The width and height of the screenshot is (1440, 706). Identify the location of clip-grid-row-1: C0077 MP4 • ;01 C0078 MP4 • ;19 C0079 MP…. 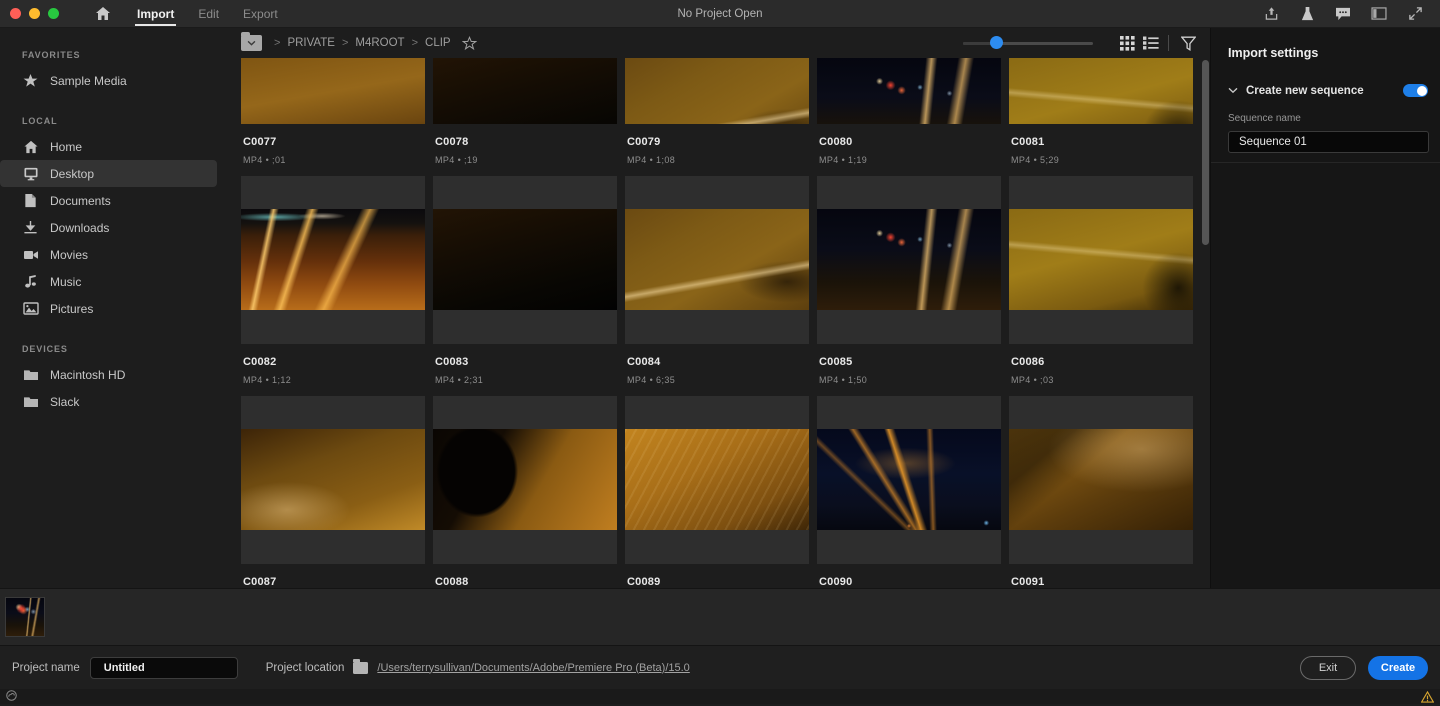
(719, 111).